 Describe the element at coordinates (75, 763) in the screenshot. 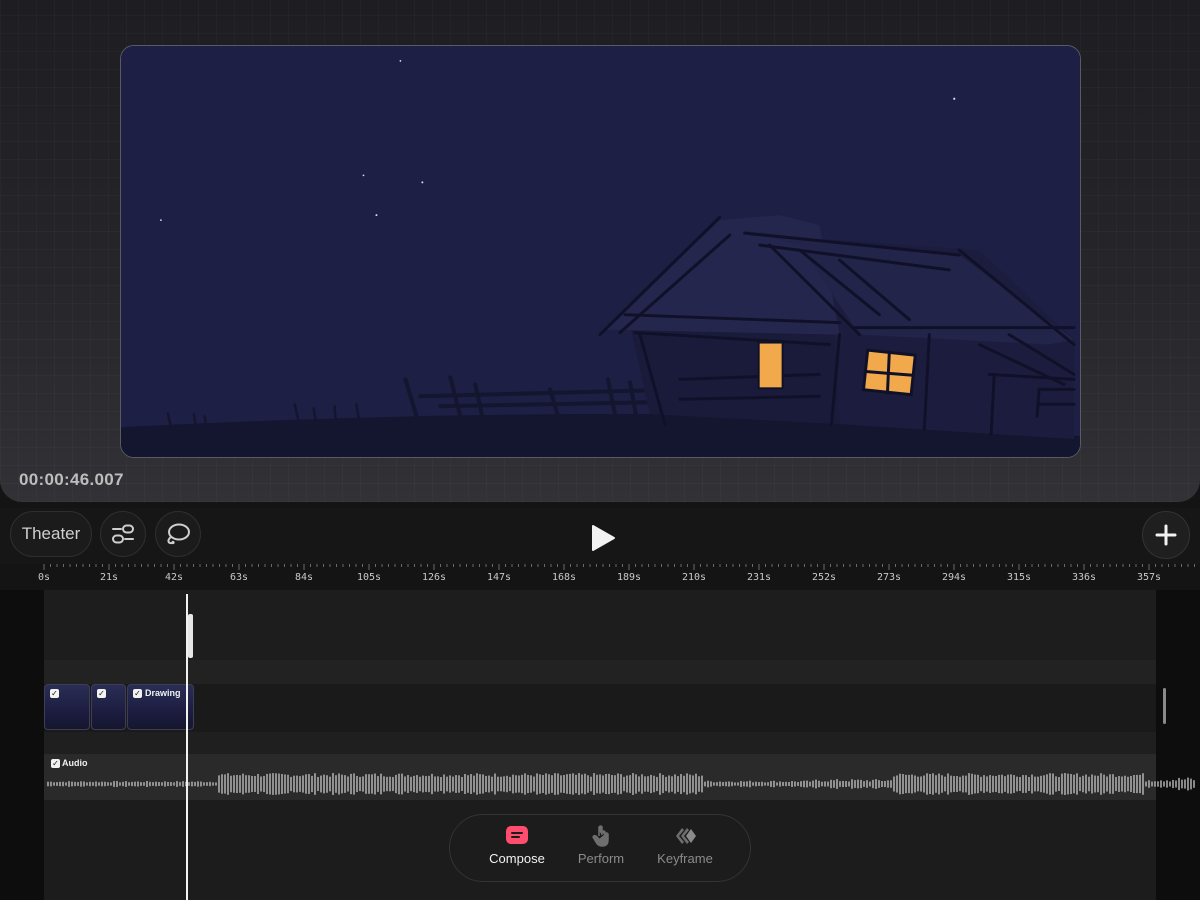

I see `audio-label: Audio` at that location.